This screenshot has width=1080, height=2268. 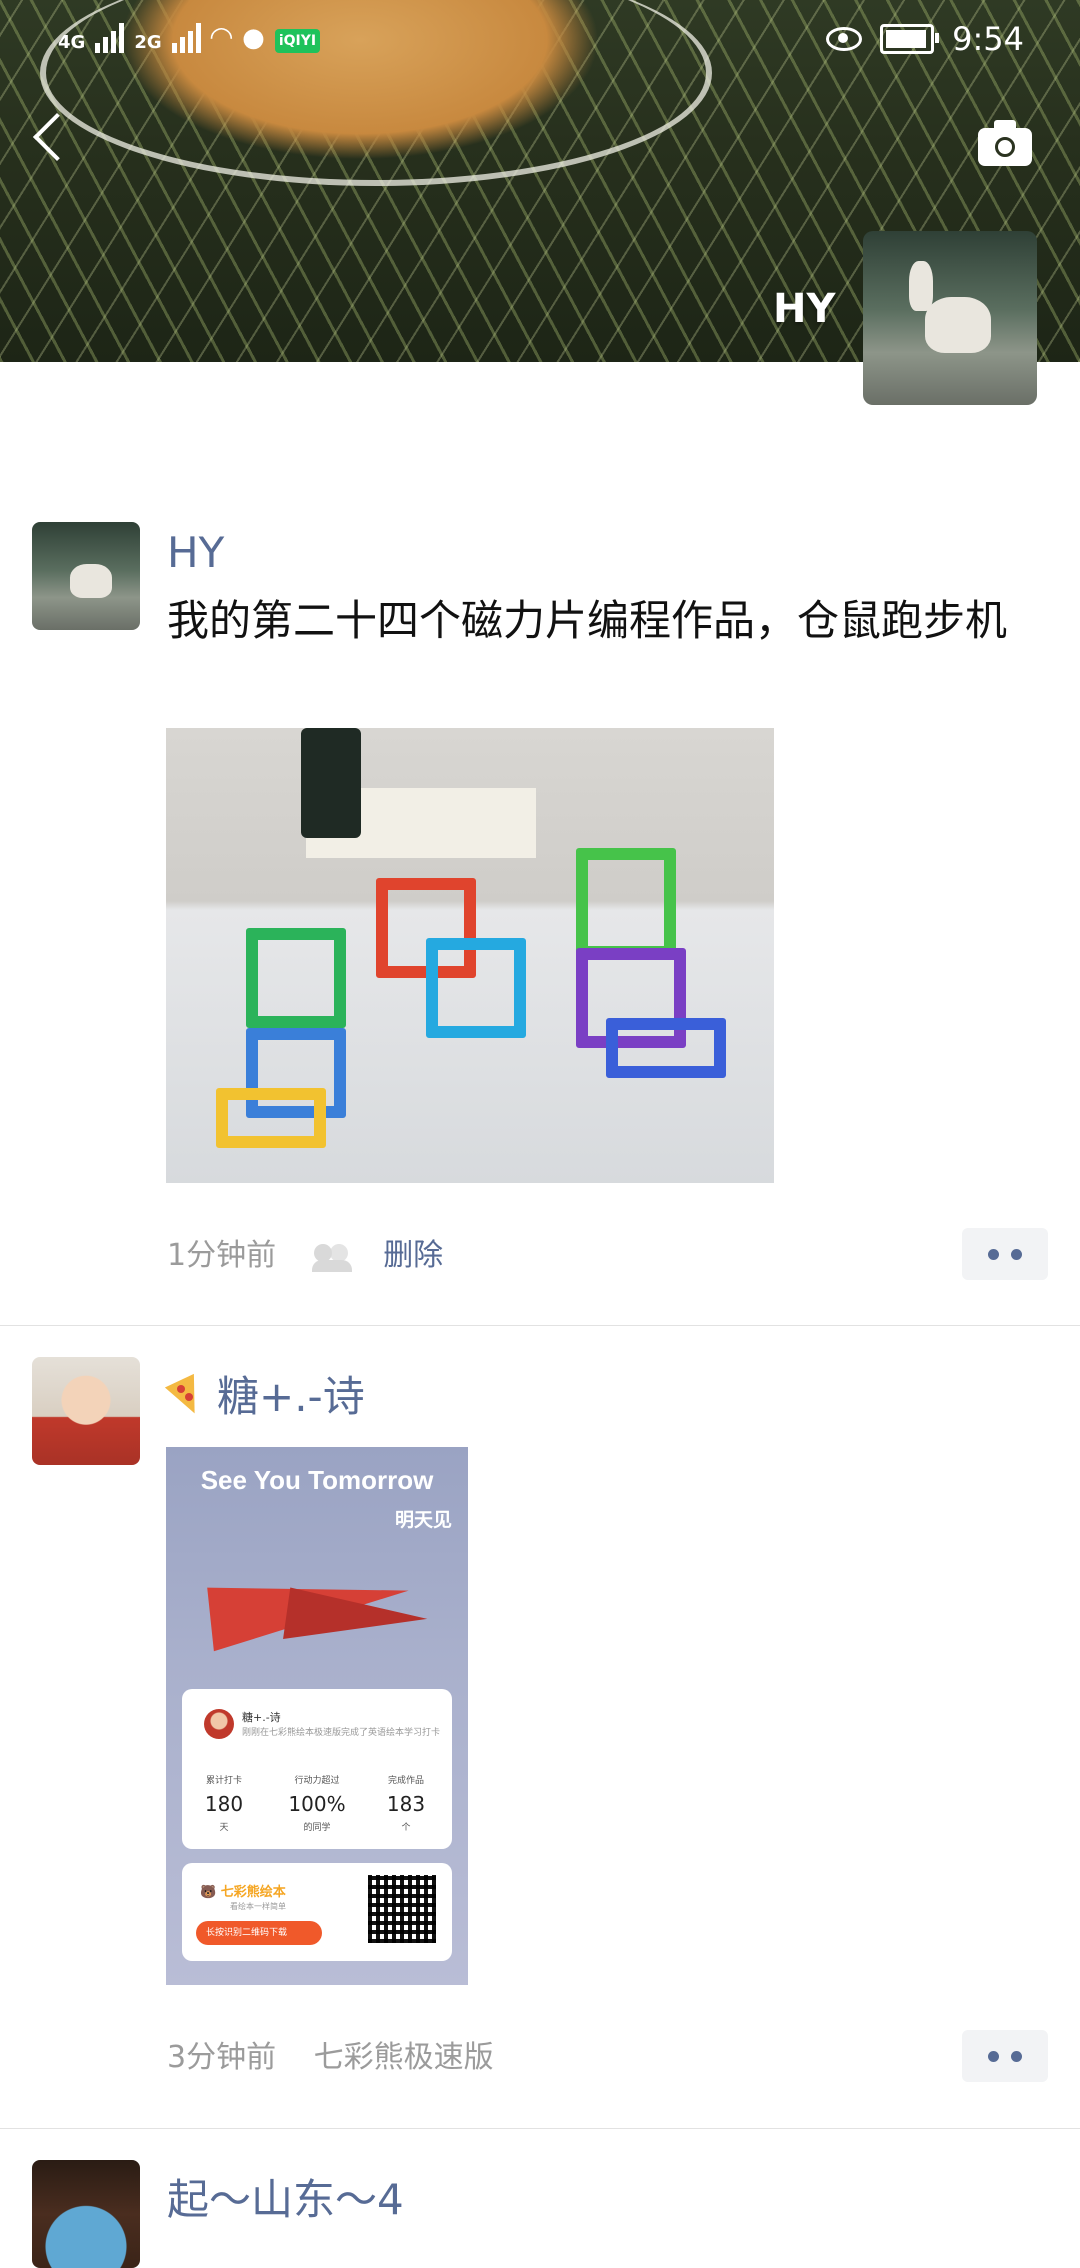 What do you see at coordinates (221, 36) in the screenshot?
I see `wifi-icon: ◠` at bounding box center [221, 36].